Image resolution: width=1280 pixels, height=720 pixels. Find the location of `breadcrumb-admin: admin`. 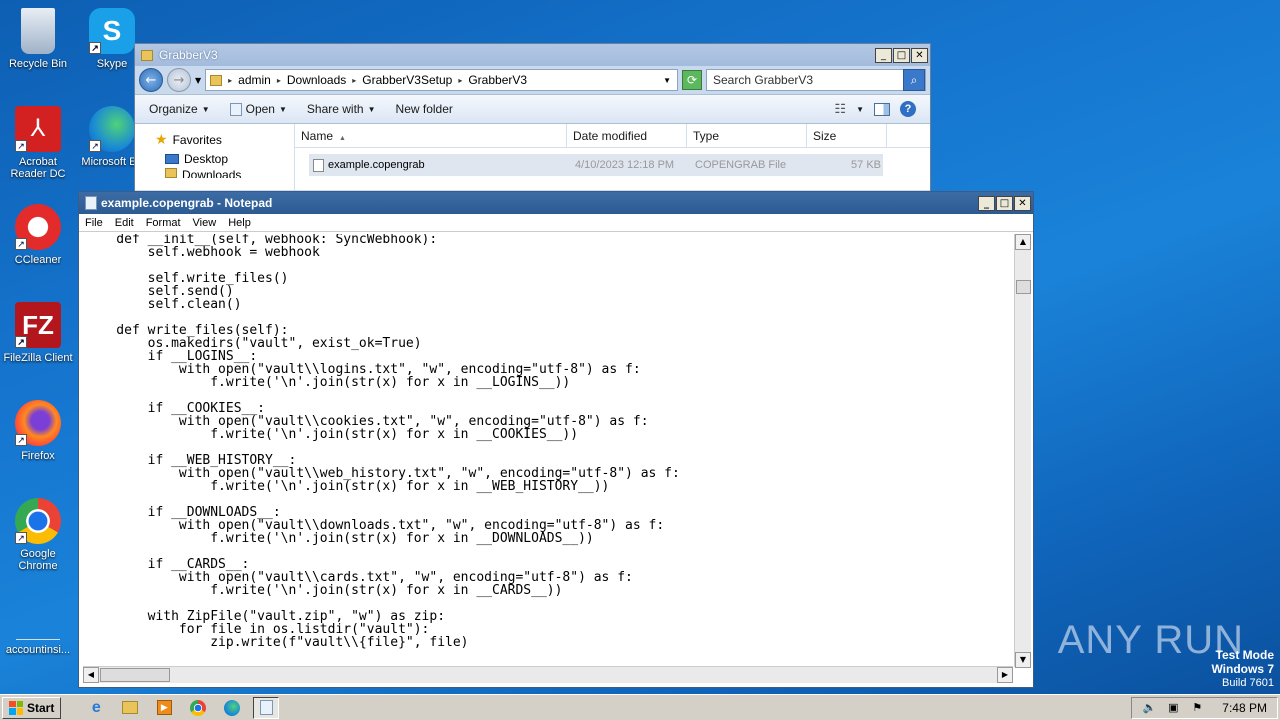

breadcrumb-admin: admin is located at coordinates (254, 80).